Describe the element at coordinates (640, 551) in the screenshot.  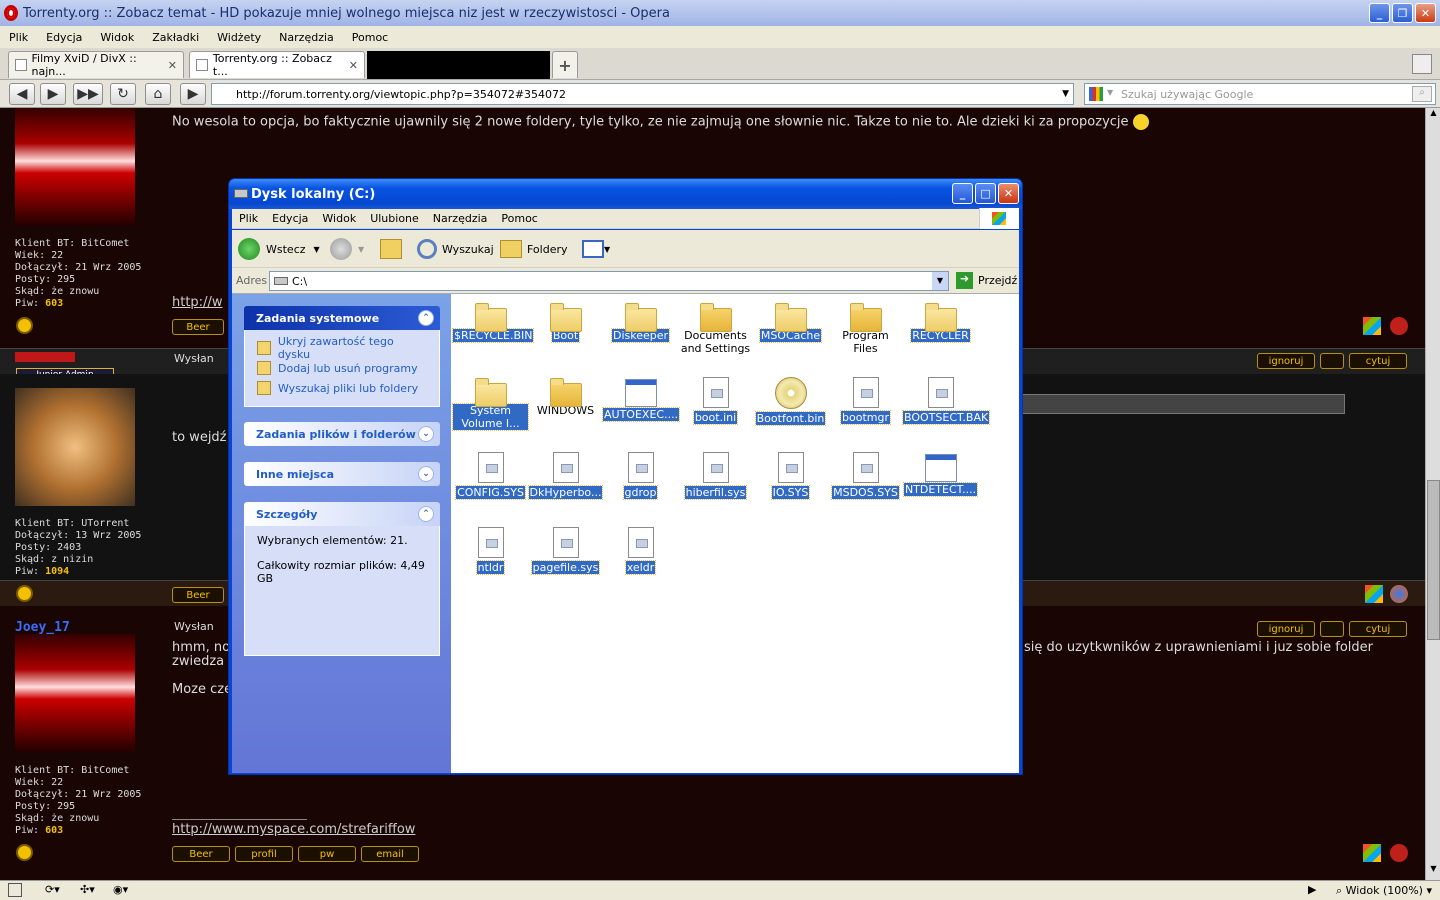
I see `file-item: xeldr` at that location.